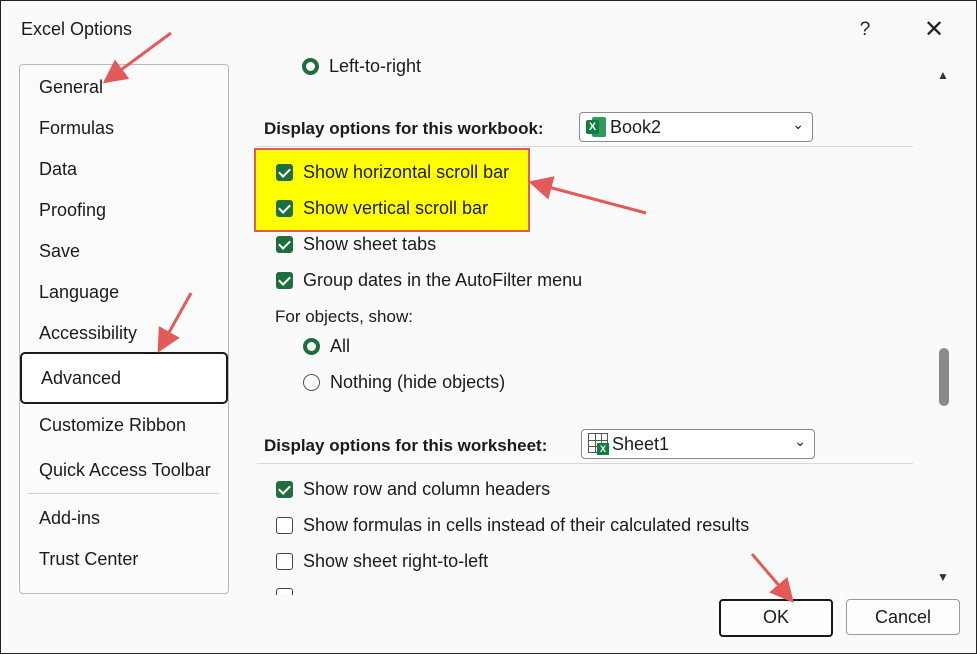  I want to click on left-to-right-option: Left-to-right, so click(361, 66).